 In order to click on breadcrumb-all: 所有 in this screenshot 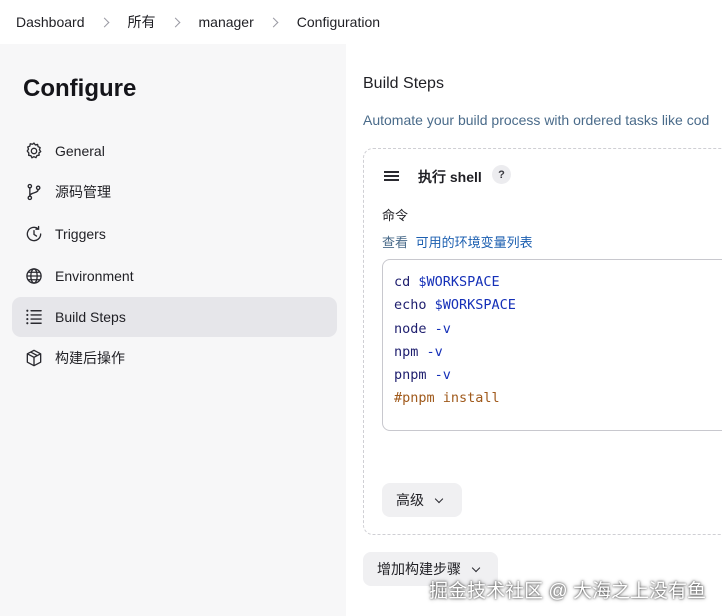, I will do `click(142, 22)`.